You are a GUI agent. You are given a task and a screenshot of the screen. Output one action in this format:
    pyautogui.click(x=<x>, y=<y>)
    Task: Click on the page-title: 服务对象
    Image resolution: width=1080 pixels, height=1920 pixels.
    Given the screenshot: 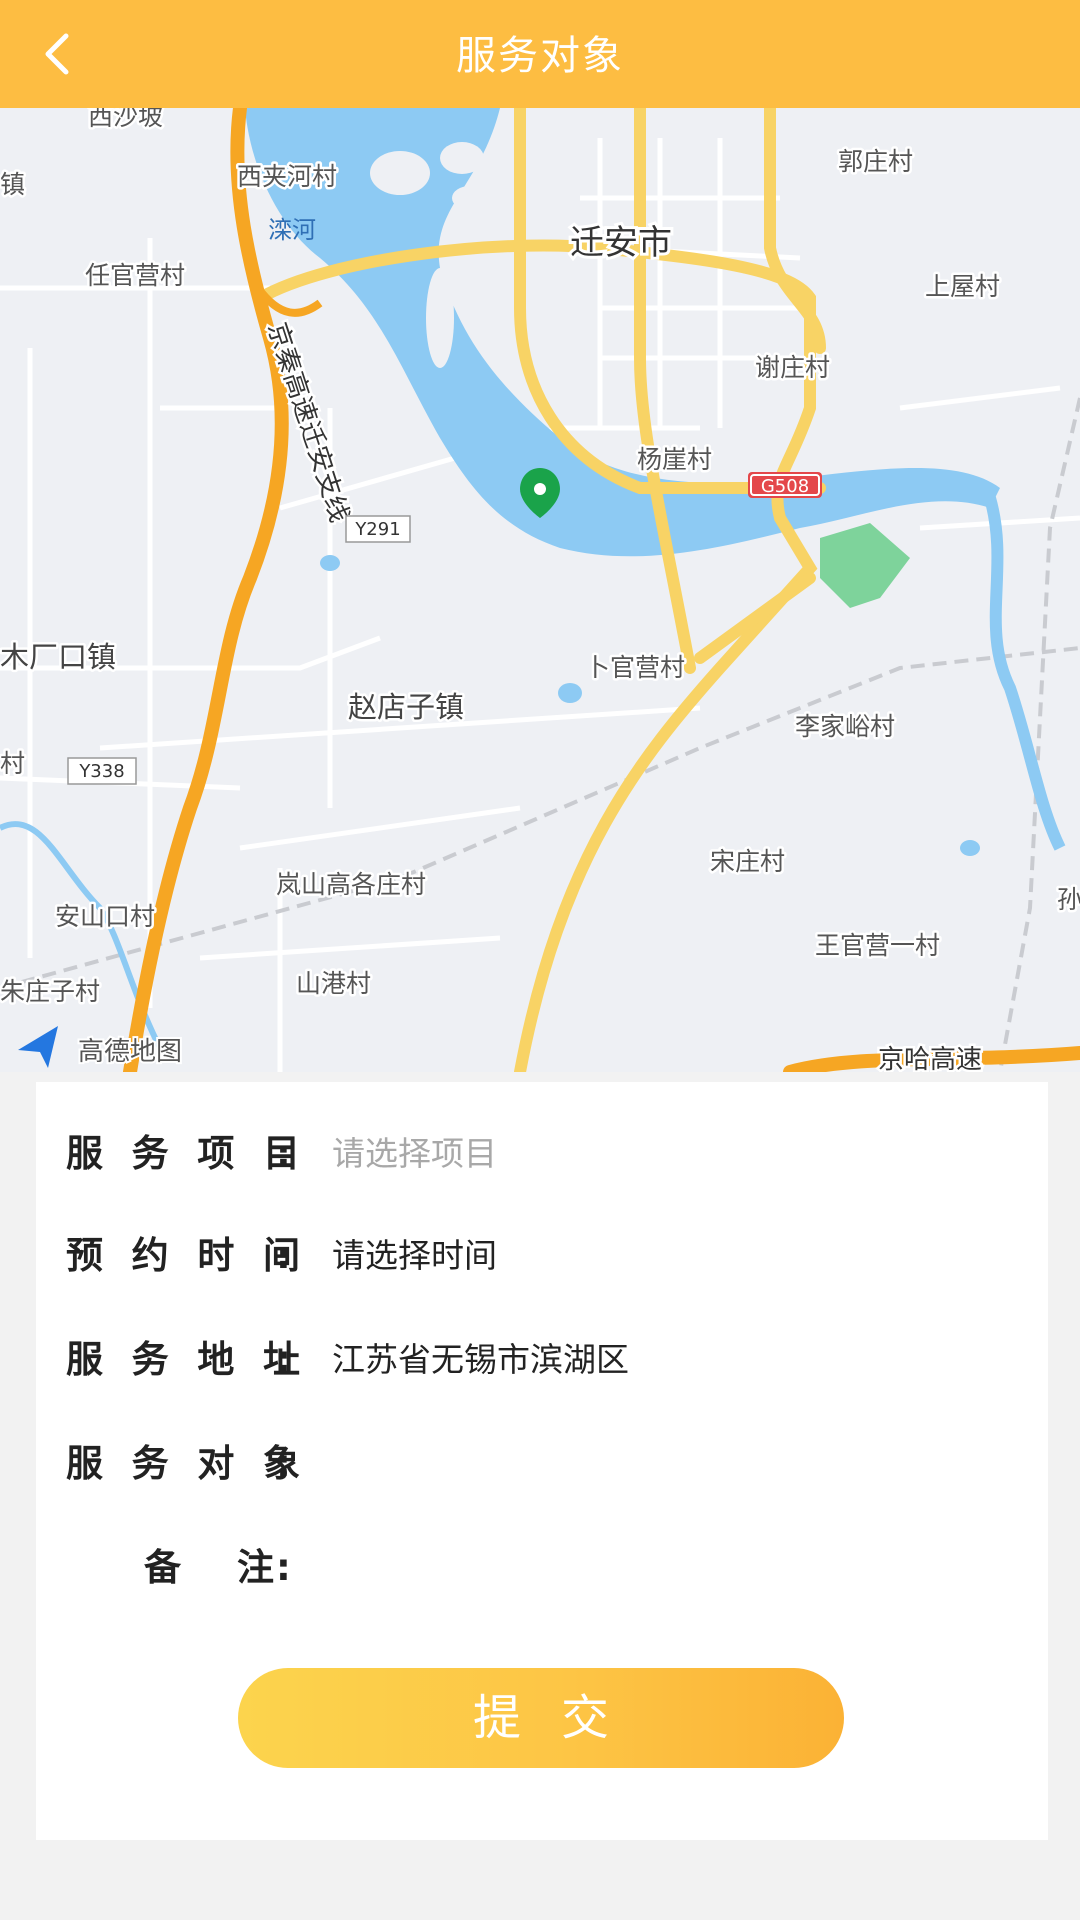 What is the action you would take?
    pyautogui.click(x=540, y=56)
    